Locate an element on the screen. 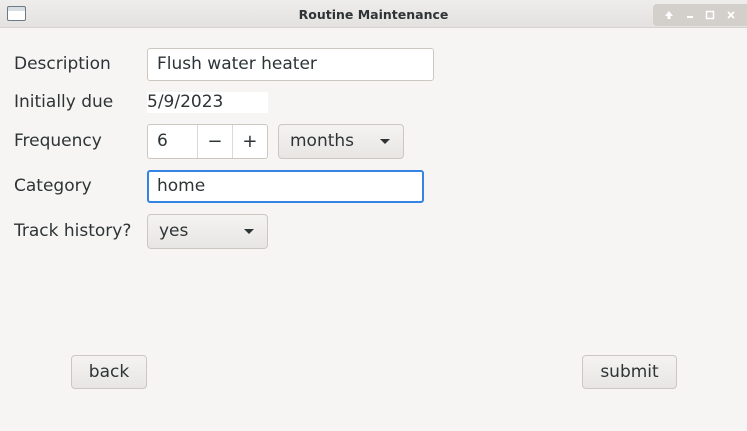  initially-due-field: 5/9/2023 is located at coordinates (207, 102).